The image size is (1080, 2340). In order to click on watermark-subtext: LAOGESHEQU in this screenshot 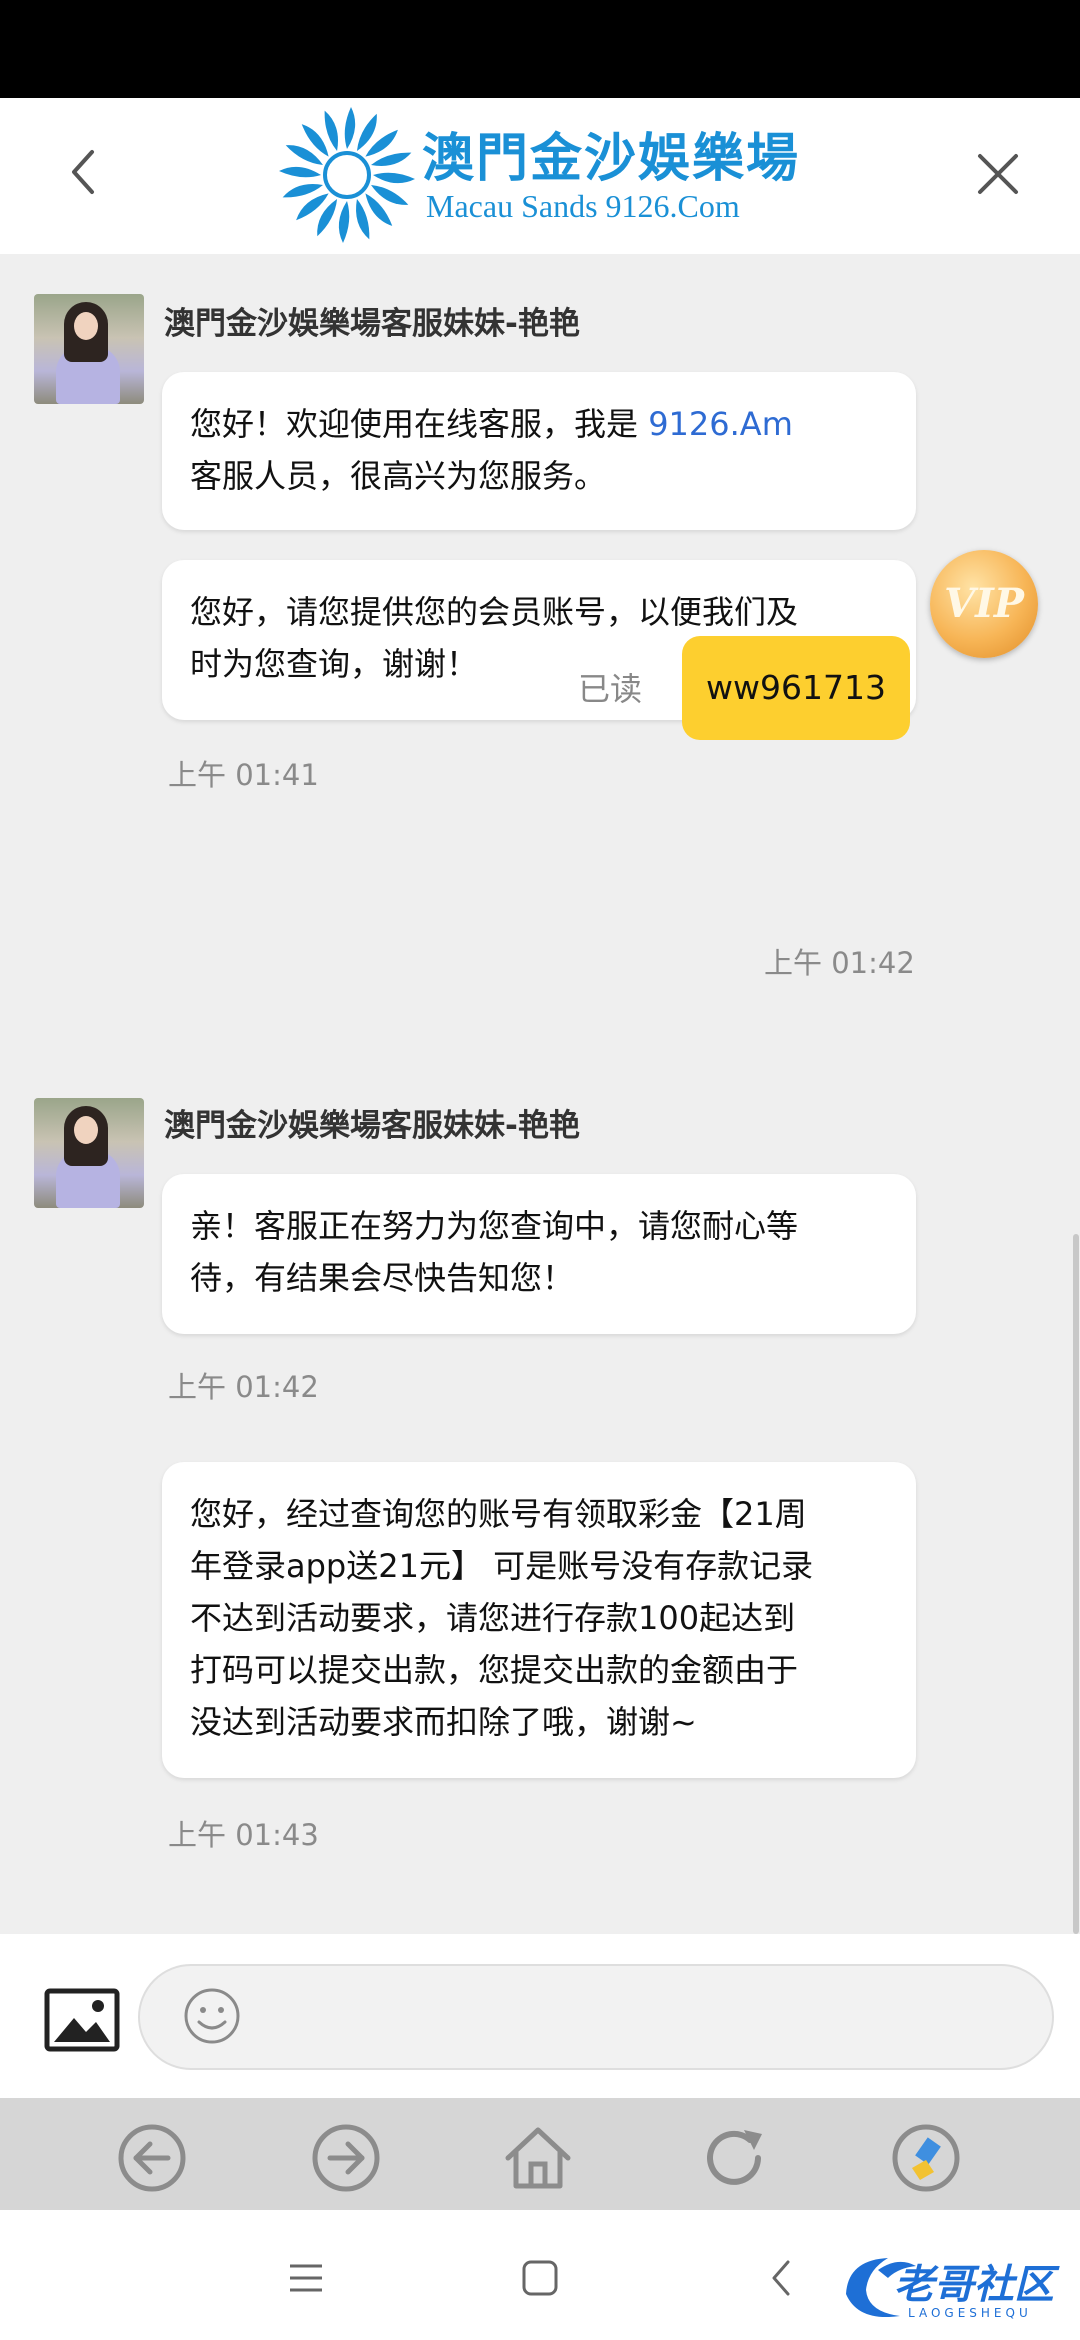, I will do `click(970, 2313)`.